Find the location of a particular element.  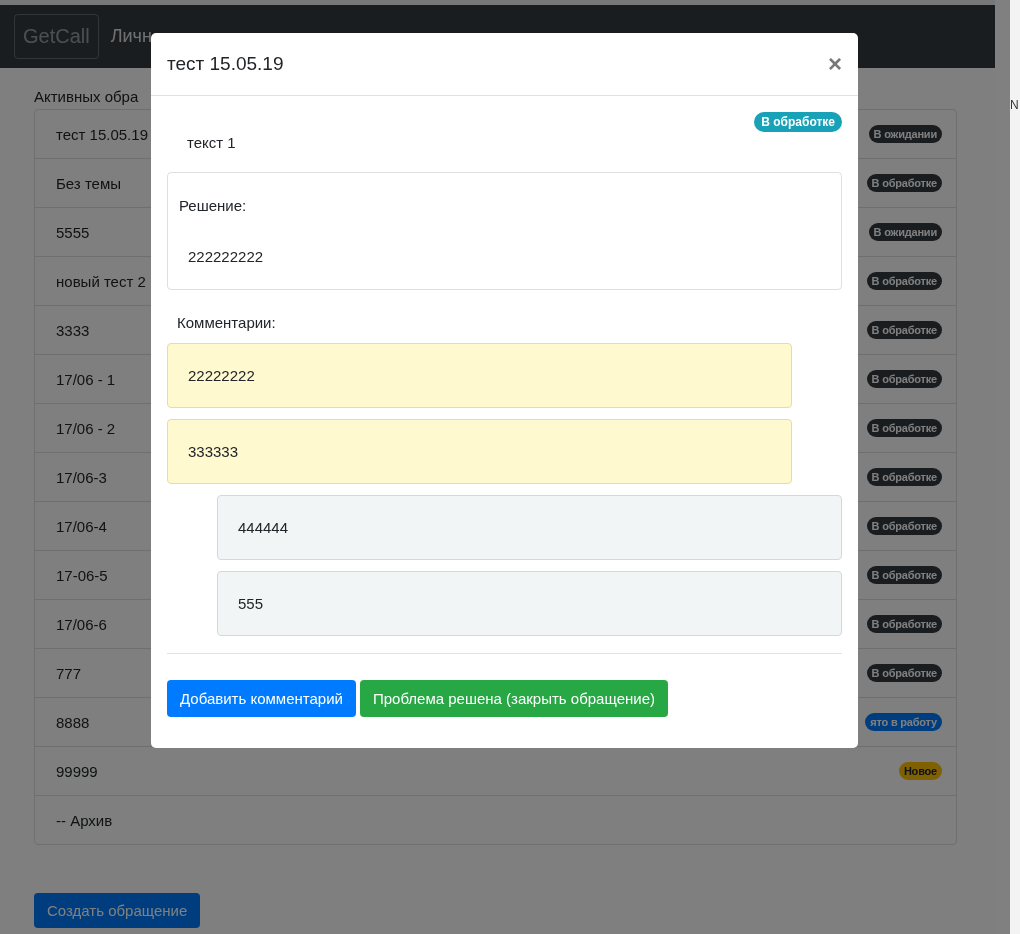

comment: 555 is located at coordinates (529, 603).